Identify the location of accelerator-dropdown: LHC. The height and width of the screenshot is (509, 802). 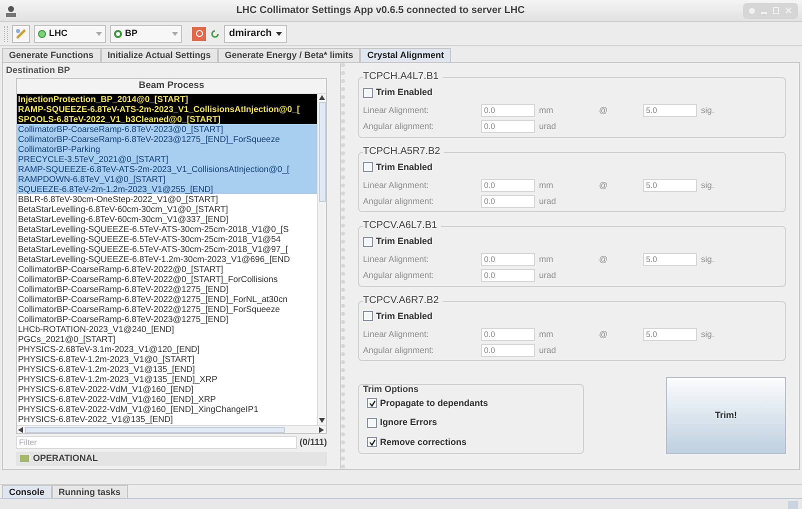
(70, 33).